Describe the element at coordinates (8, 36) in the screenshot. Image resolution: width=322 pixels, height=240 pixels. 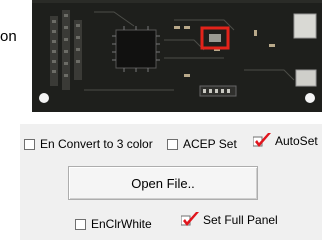
I see `label-fragment: on` at that location.